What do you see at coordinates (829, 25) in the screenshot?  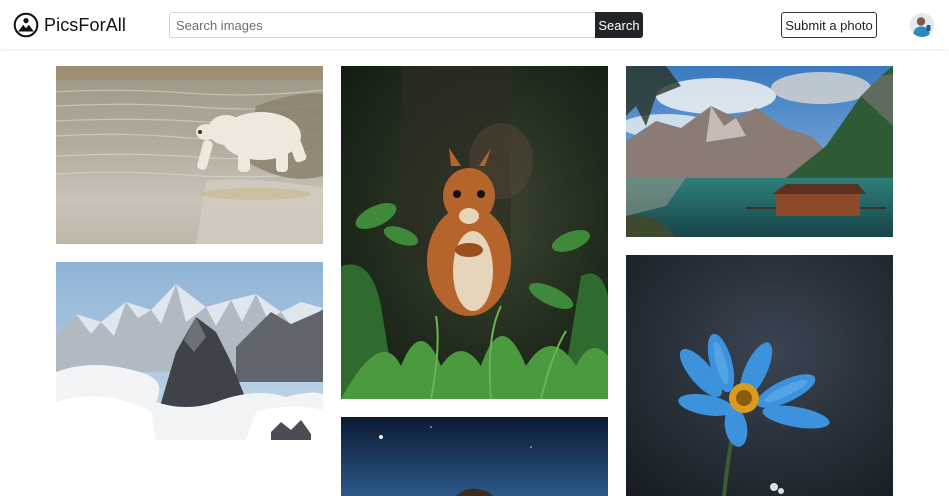 I see `submit-photo-button: Submit a photo` at bounding box center [829, 25].